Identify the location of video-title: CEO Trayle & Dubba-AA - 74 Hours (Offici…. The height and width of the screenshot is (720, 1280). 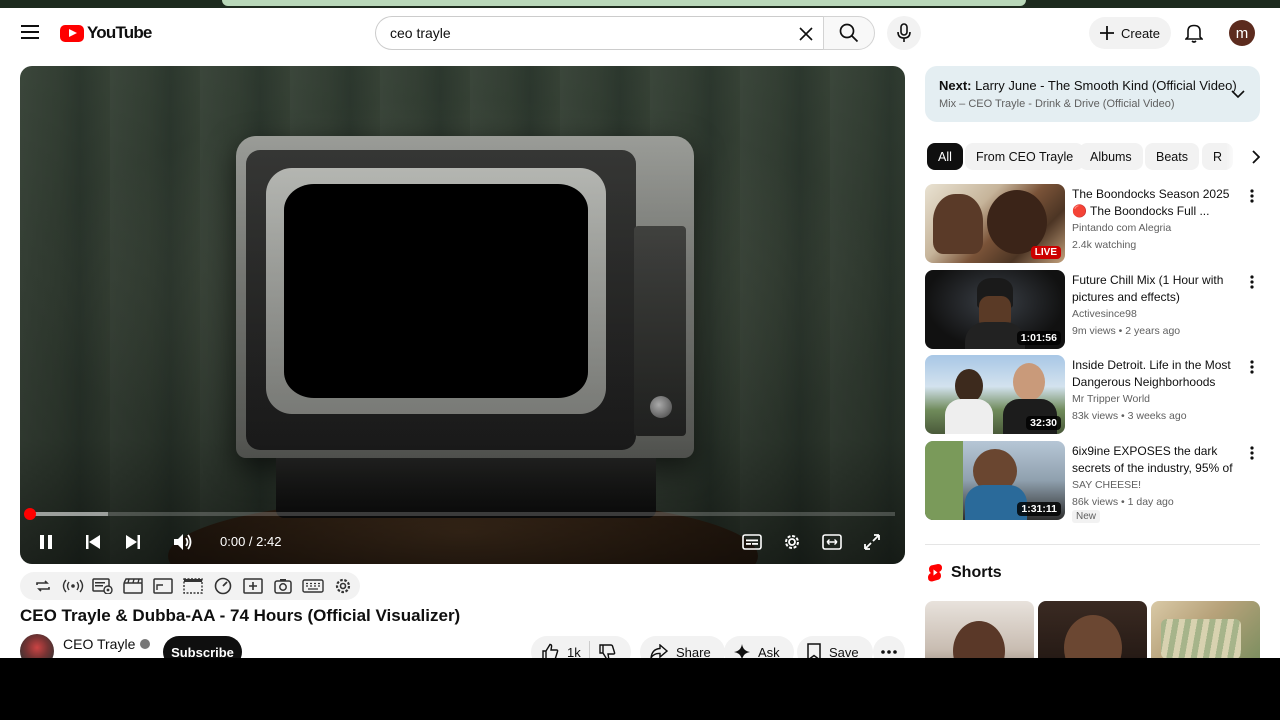
(240, 615).